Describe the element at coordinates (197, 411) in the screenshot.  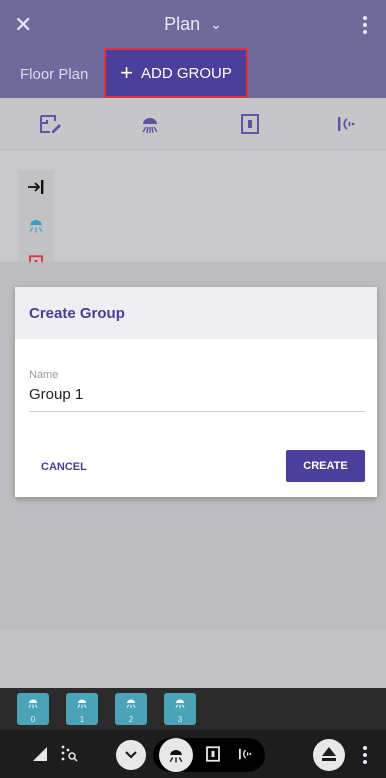
I see `name-field-underline` at that location.